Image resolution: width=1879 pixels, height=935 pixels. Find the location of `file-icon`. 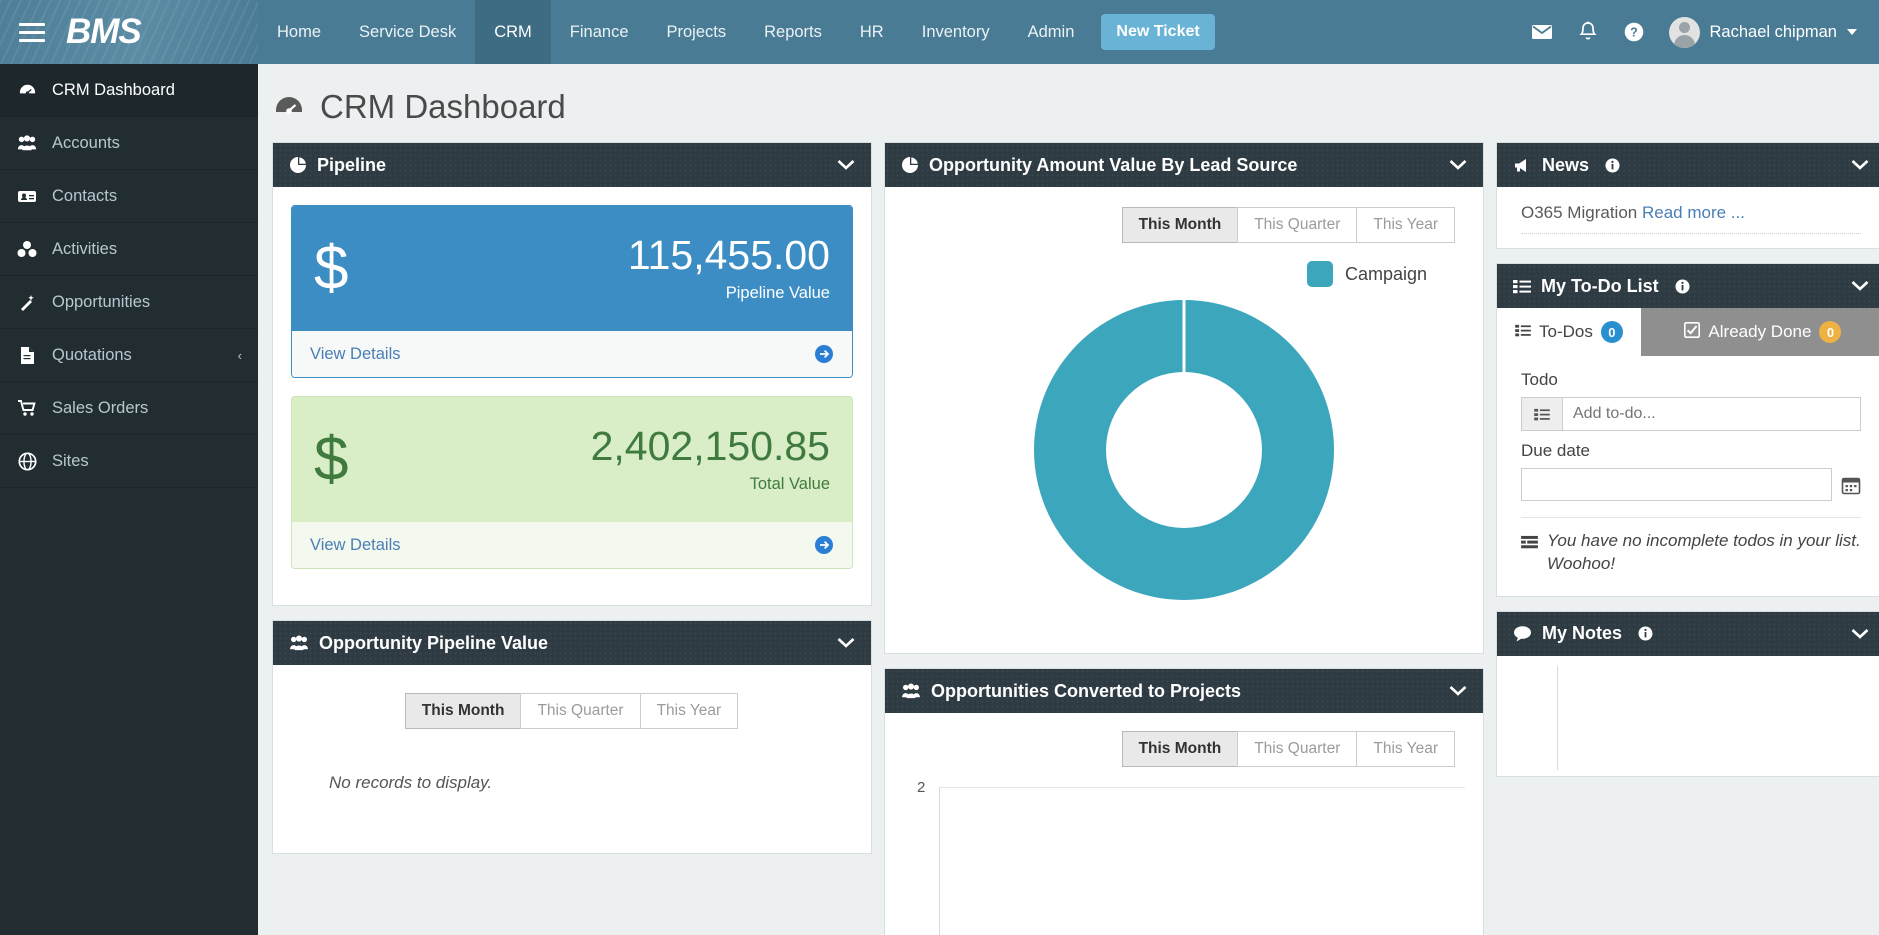

file-icon is located at coordinates (27, 355).